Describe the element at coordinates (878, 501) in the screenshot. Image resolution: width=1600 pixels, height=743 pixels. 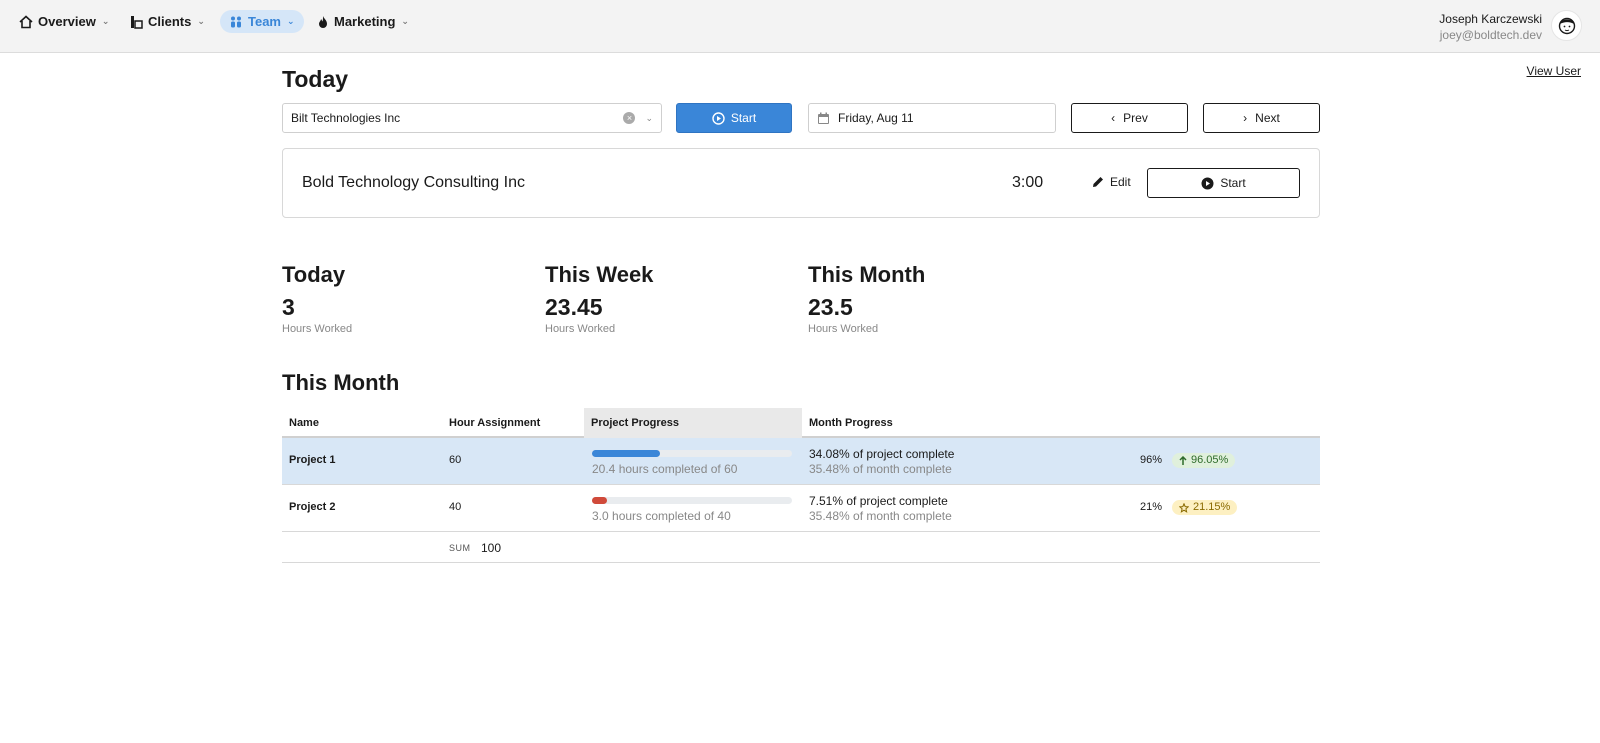
I see `project-complete-text: 7.51% of project complete` at that location.